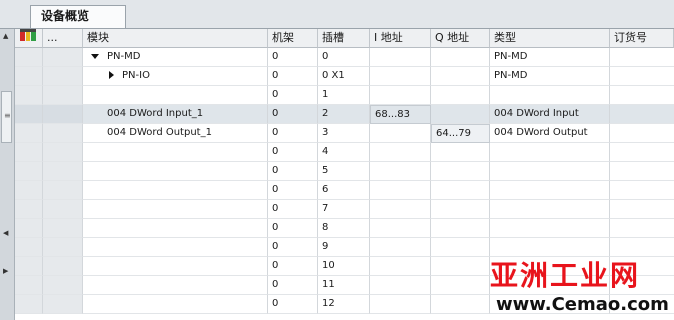 This screenshot has width=674, height=320. I want to click on header-type: 类型, so click(550, 38).